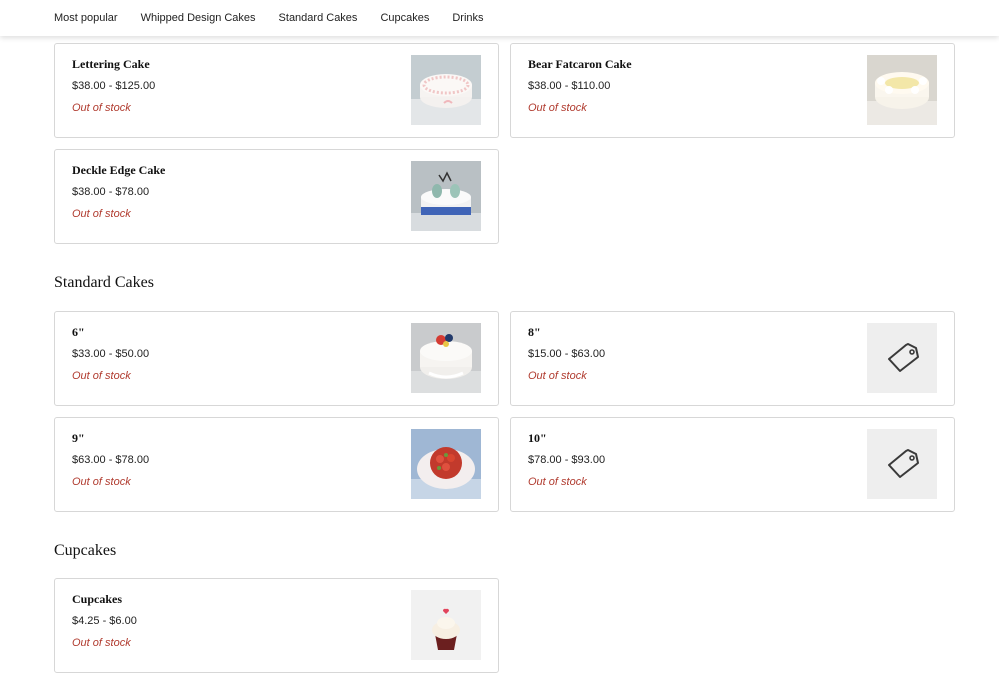  Describe the element at coordinates (111, 460) in the screenshot. I see `product-price: $63.00 - $78.00` at that location.